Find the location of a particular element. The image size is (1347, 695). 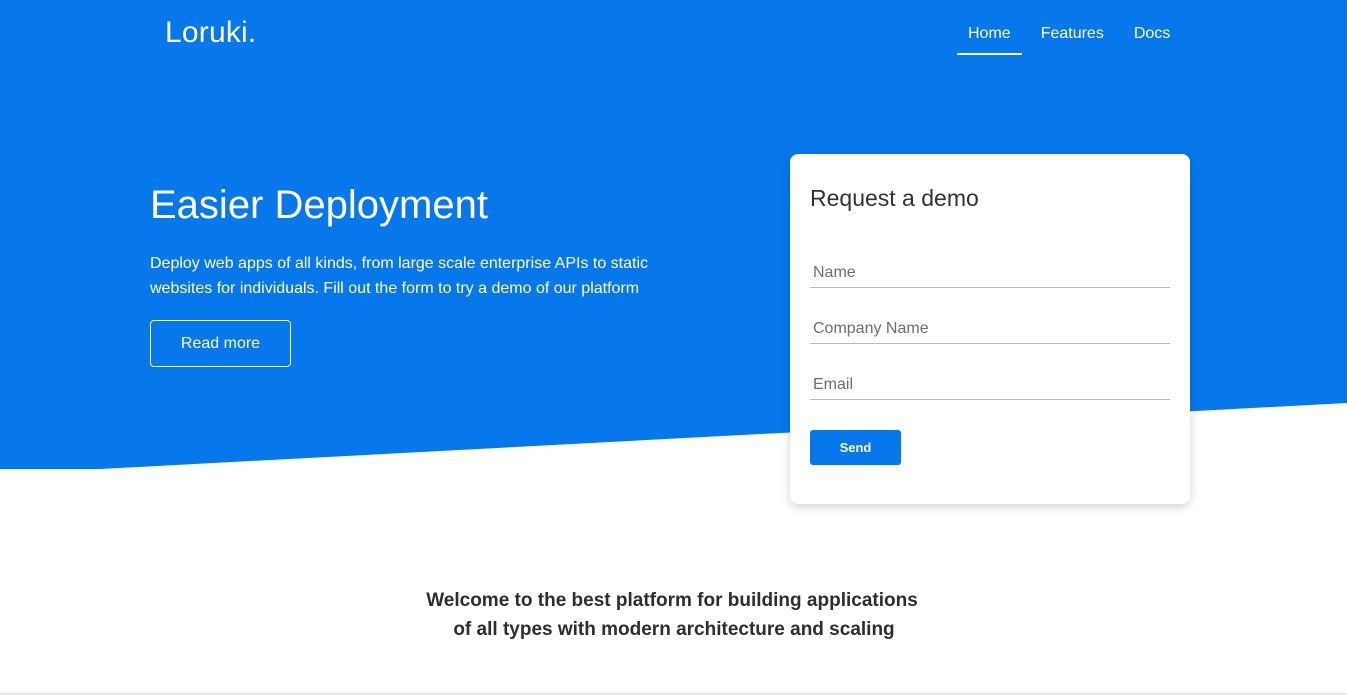

main-nav: Home Features Docs is located at coordinates (1073, 39).